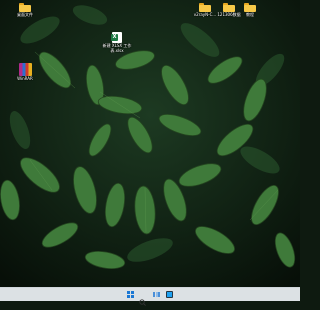 This screenshot has height=310, width=320. Describe the element at coordinates (156, 294) in the screenshot. I see `task-view-icon` at that location.